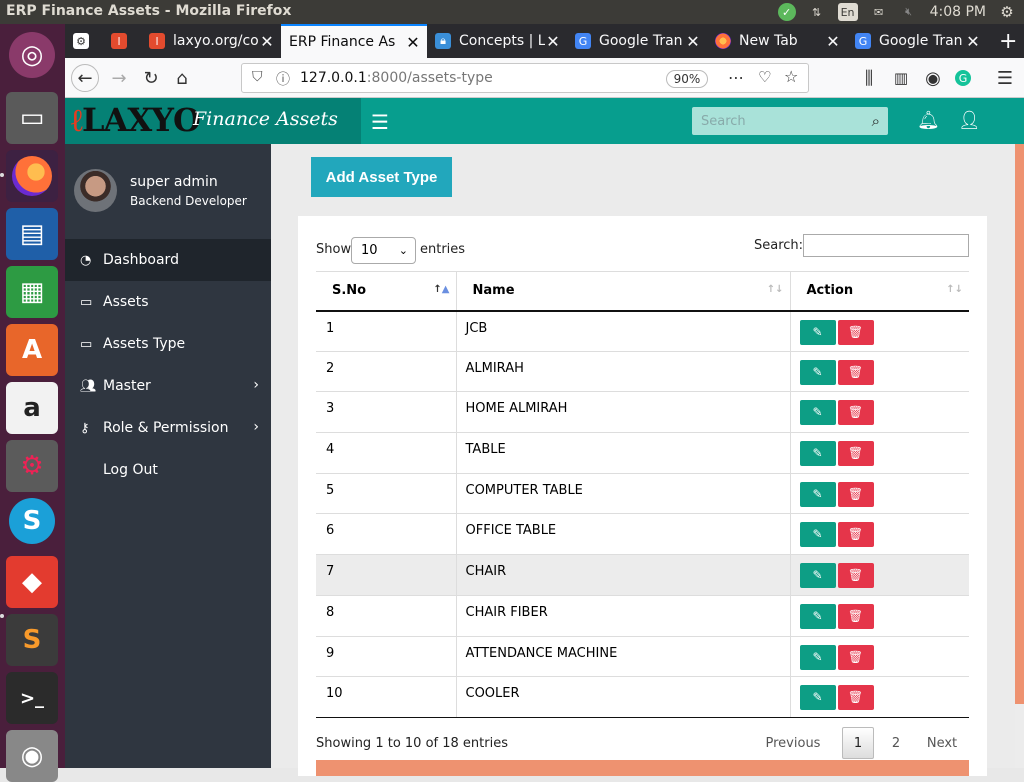  Describe the element at coordinates (817, 12) in the screenshot. I see `network-arrows-icon: ⇅` at that location.